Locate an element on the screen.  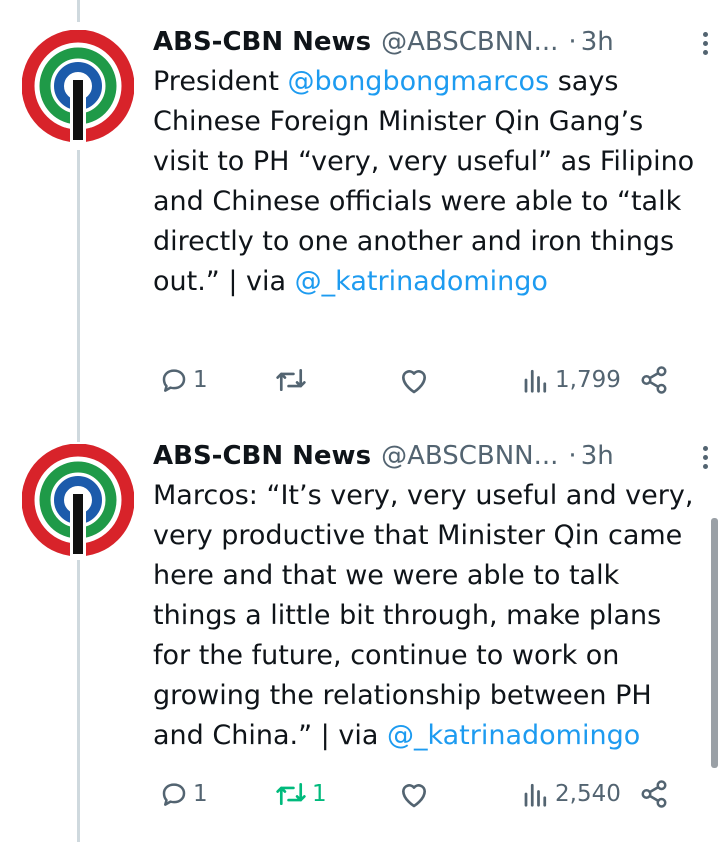
views-count: 1,799 is located at coordinates (588, 380).